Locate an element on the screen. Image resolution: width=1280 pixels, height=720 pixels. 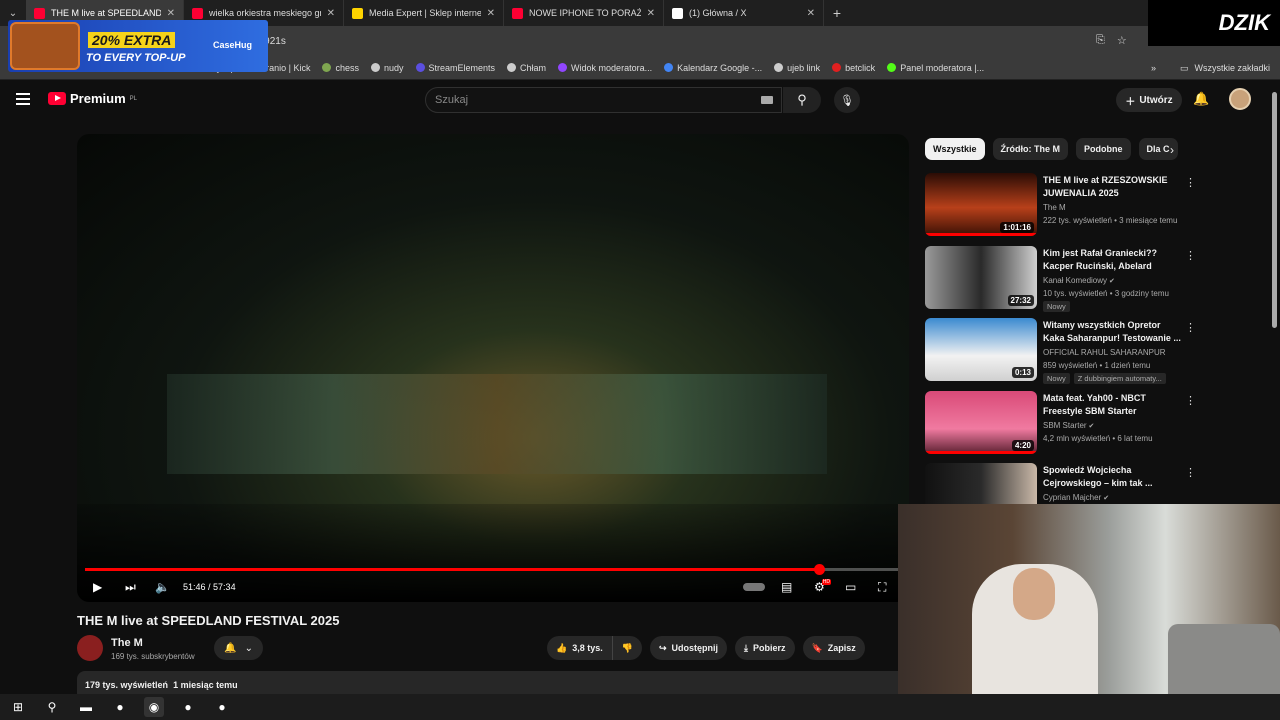
bookmarks-more-button: » is located at coordinates (1153, 68).